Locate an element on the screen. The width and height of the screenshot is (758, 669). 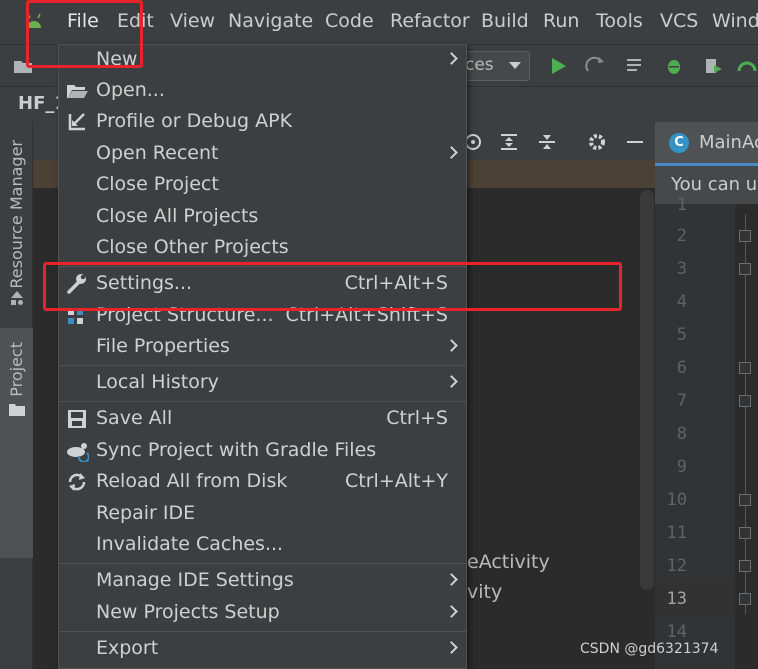
line-number: 5 is located at coordinates (681, 335).